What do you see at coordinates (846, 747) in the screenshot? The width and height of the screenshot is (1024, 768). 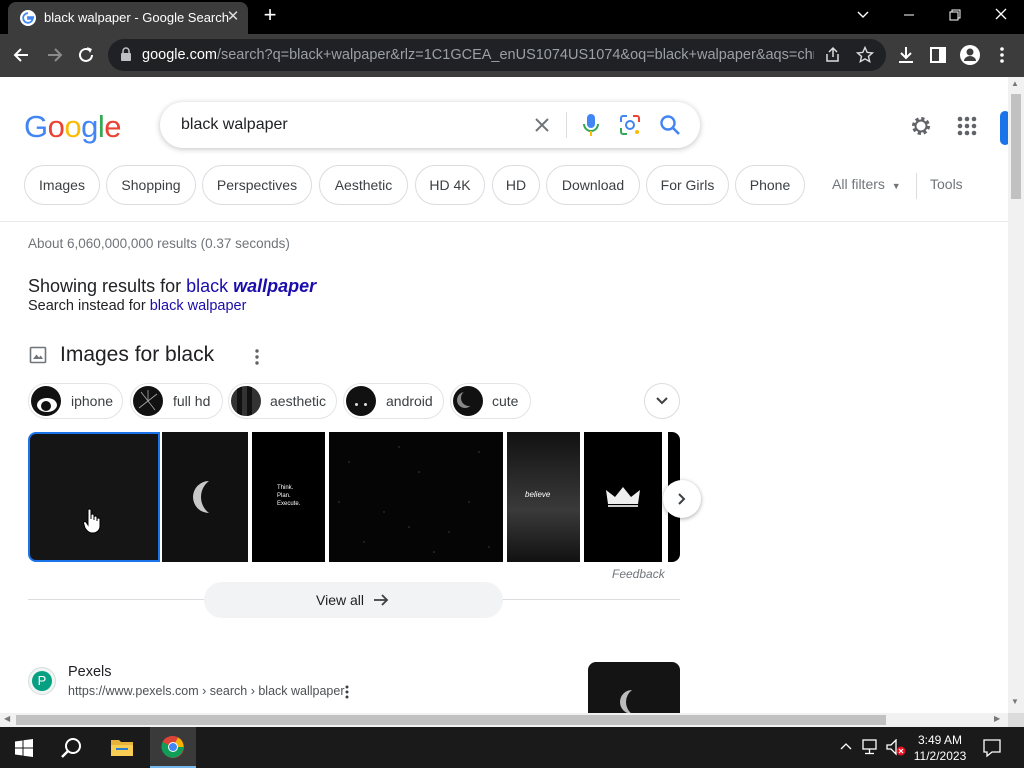 I see `show-hidden-icons-icon` at bounding box center [846, 747].